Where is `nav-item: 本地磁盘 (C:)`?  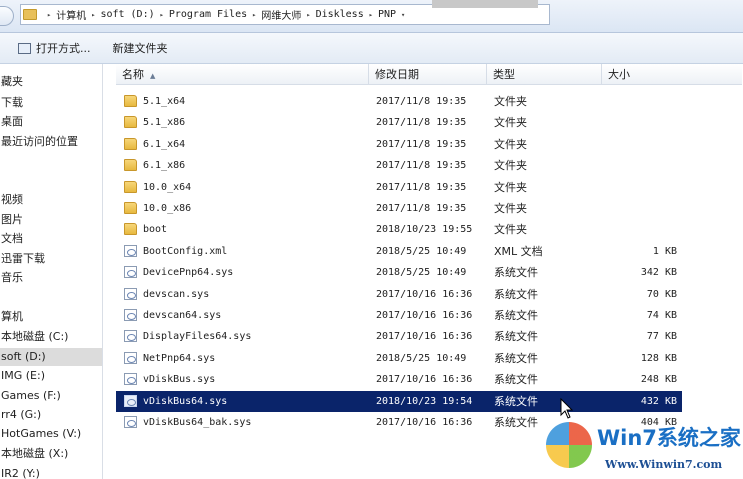
nav-item: 本地磁盘 (C:) is located at coordinates (51, 337).